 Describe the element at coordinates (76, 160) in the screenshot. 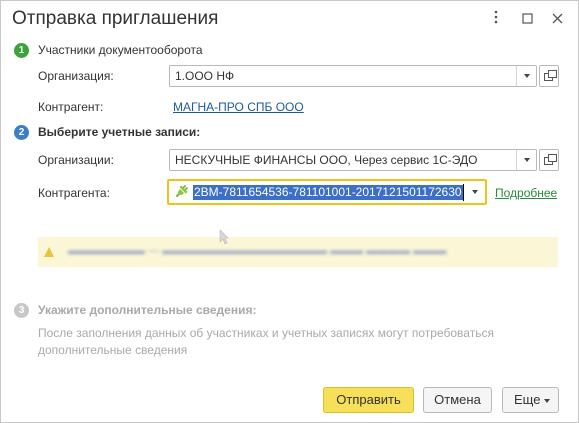

I see `organizations-label: Организации:` at that location.